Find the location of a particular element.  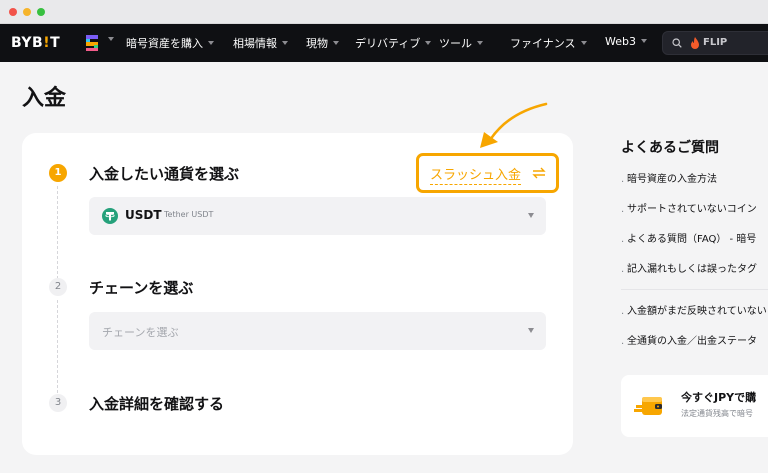

nav-item-finance: ファイナンス is located at coordinates (548, 43).